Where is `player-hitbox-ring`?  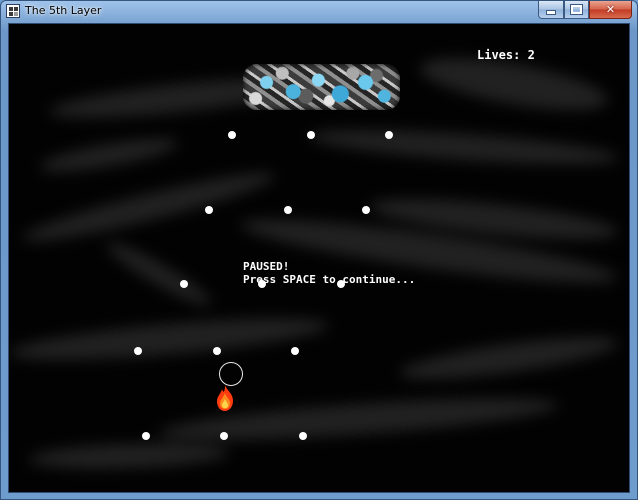 player-hitbox-ring is located at coordinates (231, 374).